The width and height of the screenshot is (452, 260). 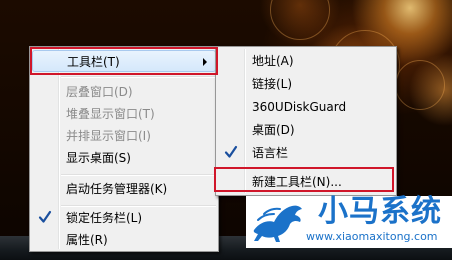 What do you see at coordinates (306, 84) in the screenshot?
I see `submenu-item-links: 链接(L)` at bounding box center [306, 84].